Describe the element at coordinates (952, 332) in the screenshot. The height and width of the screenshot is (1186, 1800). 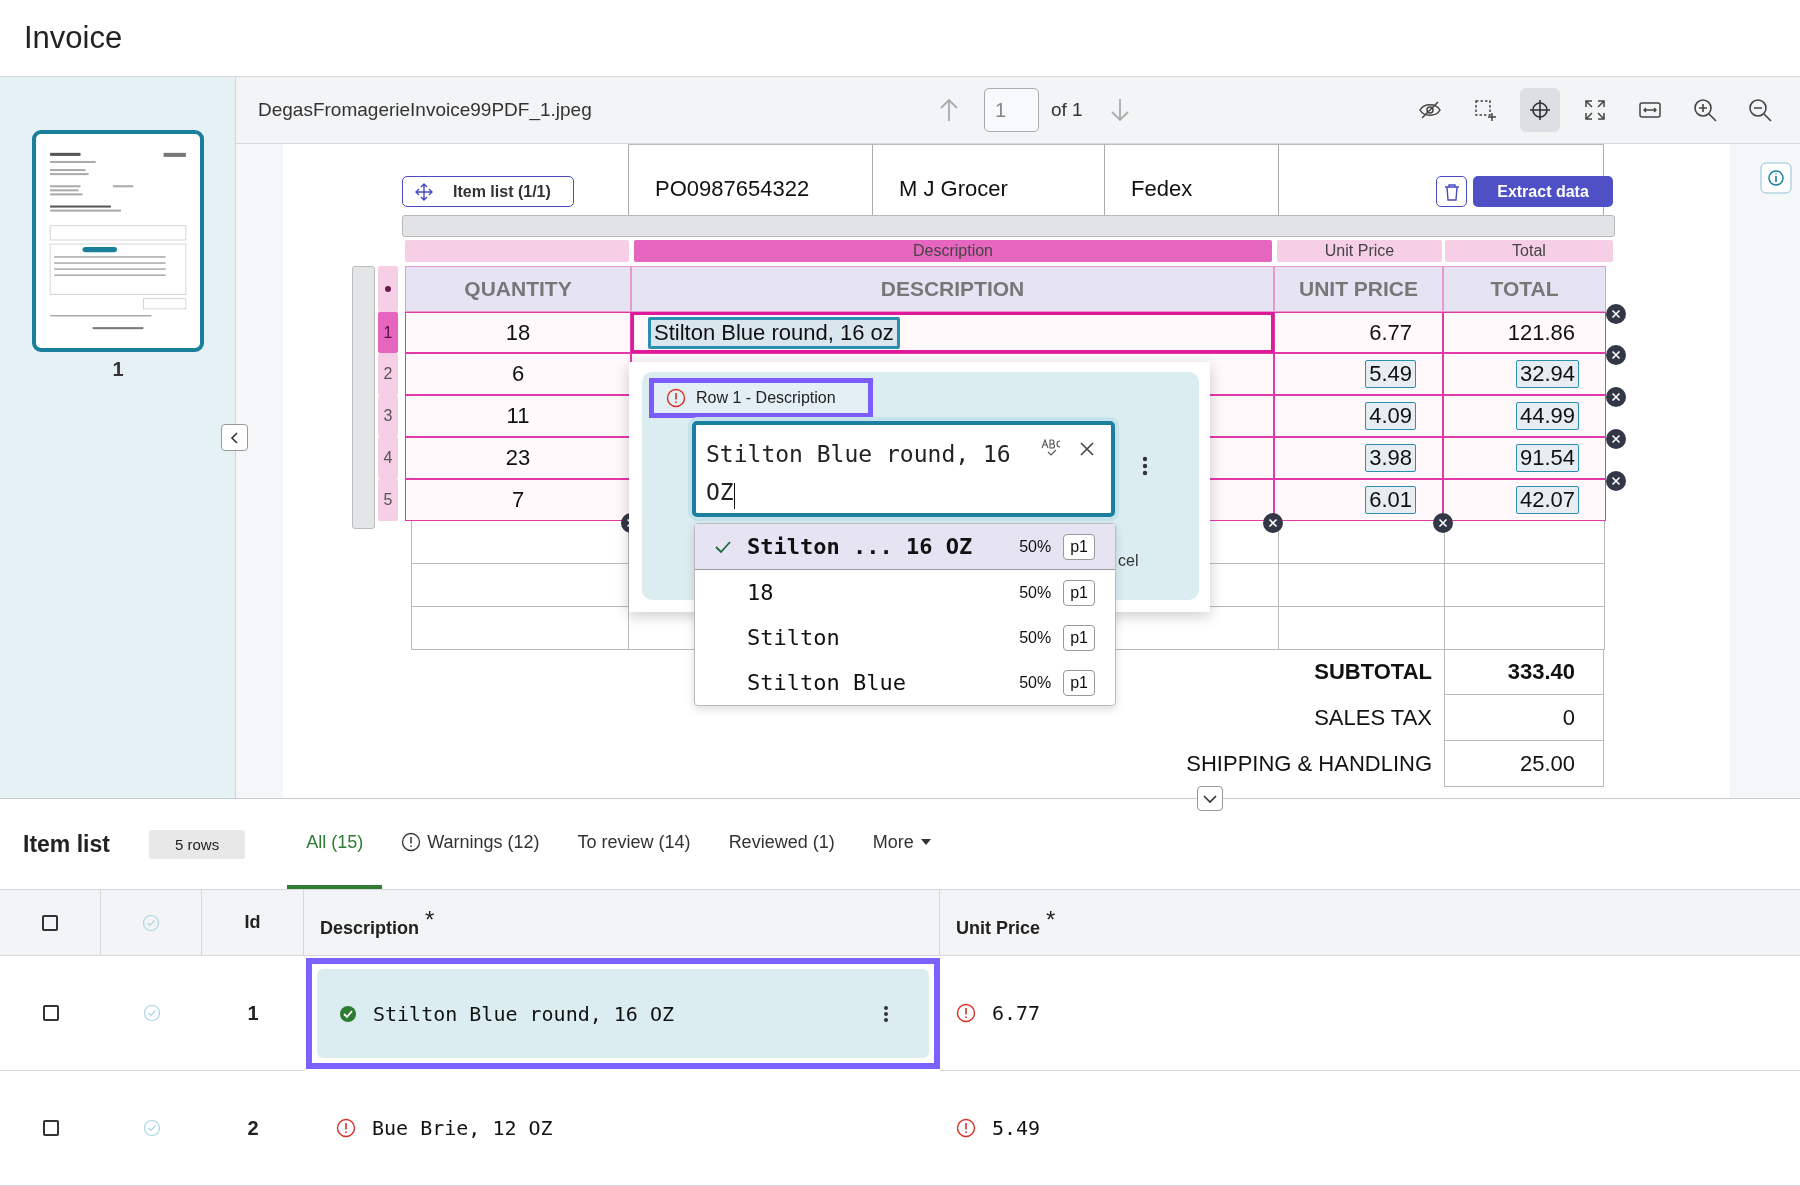
I see `selected-cell: Stilton Blue round, 16 oz` at that location.